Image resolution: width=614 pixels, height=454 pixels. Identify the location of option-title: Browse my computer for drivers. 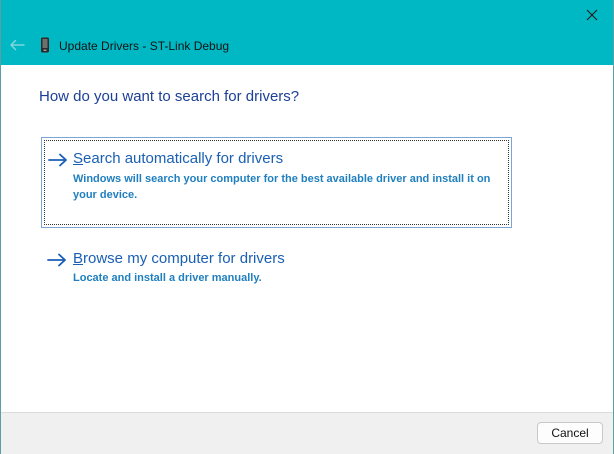
(179, 258).